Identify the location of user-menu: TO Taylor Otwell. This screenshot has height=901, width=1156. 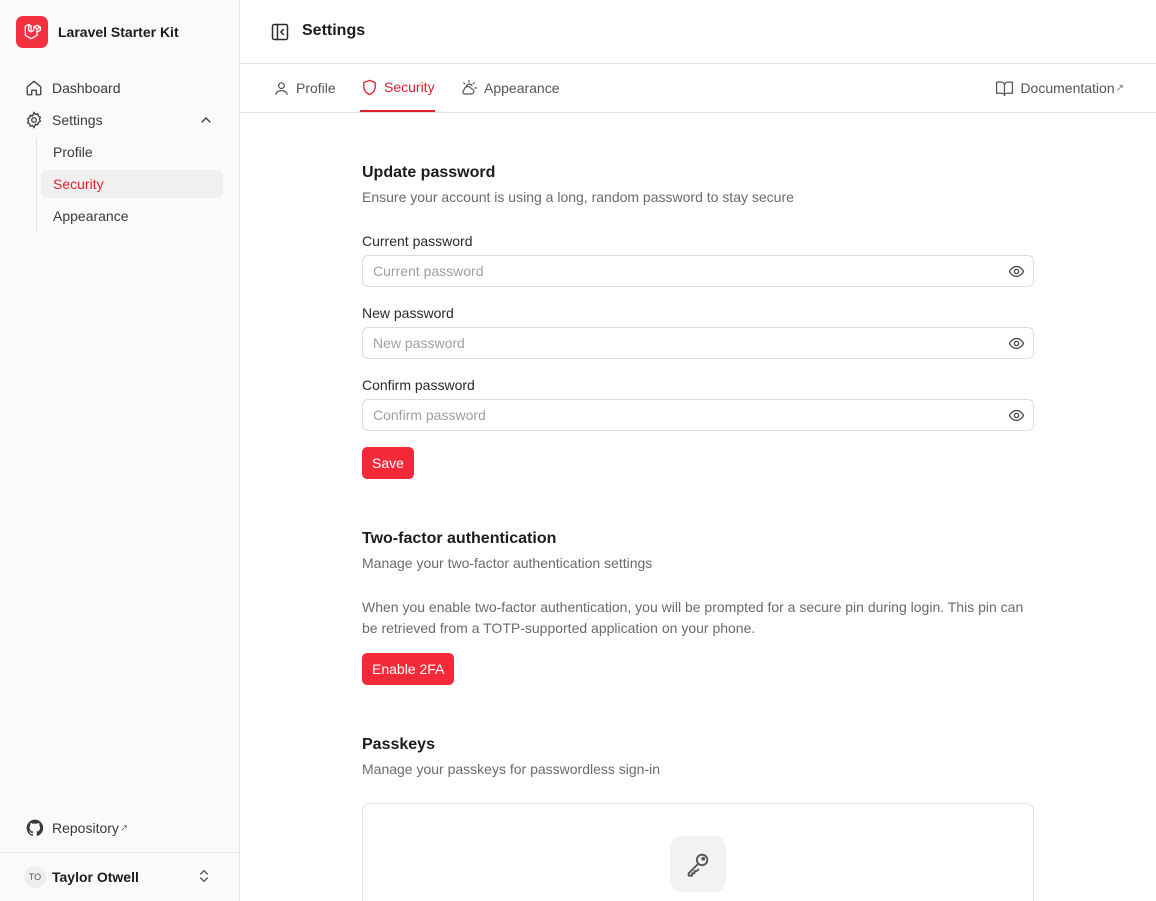
(124, 877).